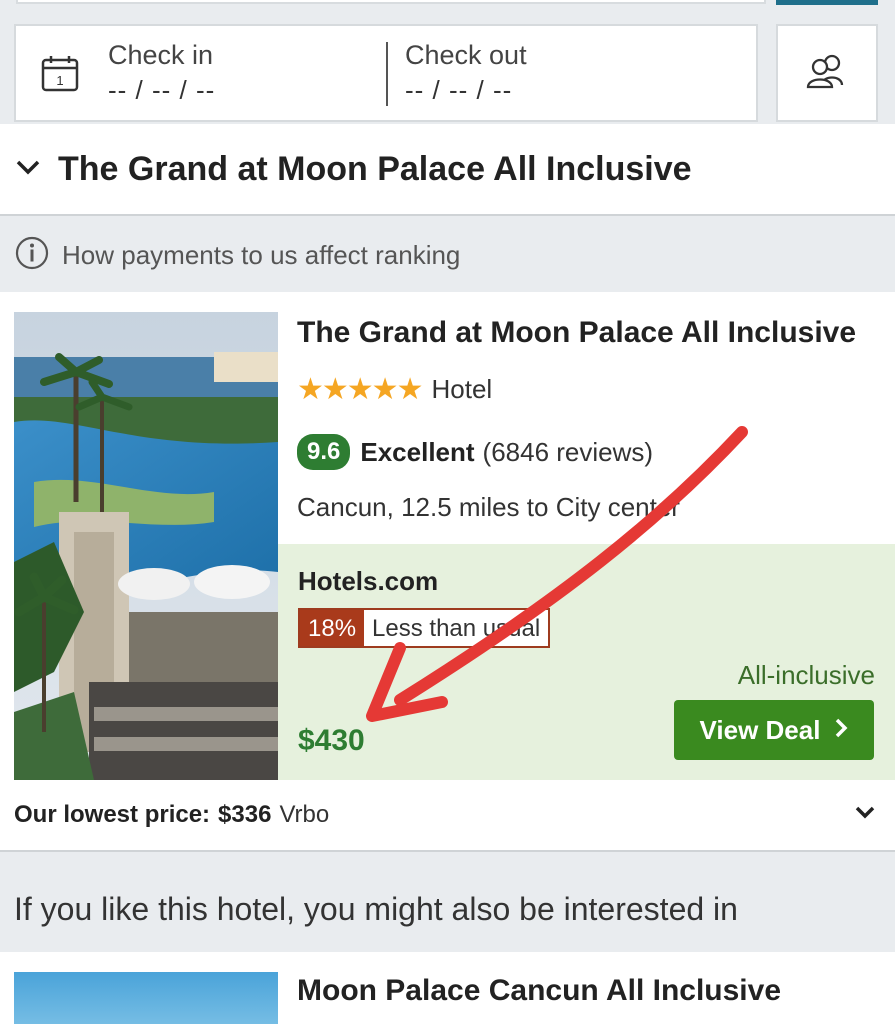  I want to click on deal-provider: Hotels.com, so click(368, 581).